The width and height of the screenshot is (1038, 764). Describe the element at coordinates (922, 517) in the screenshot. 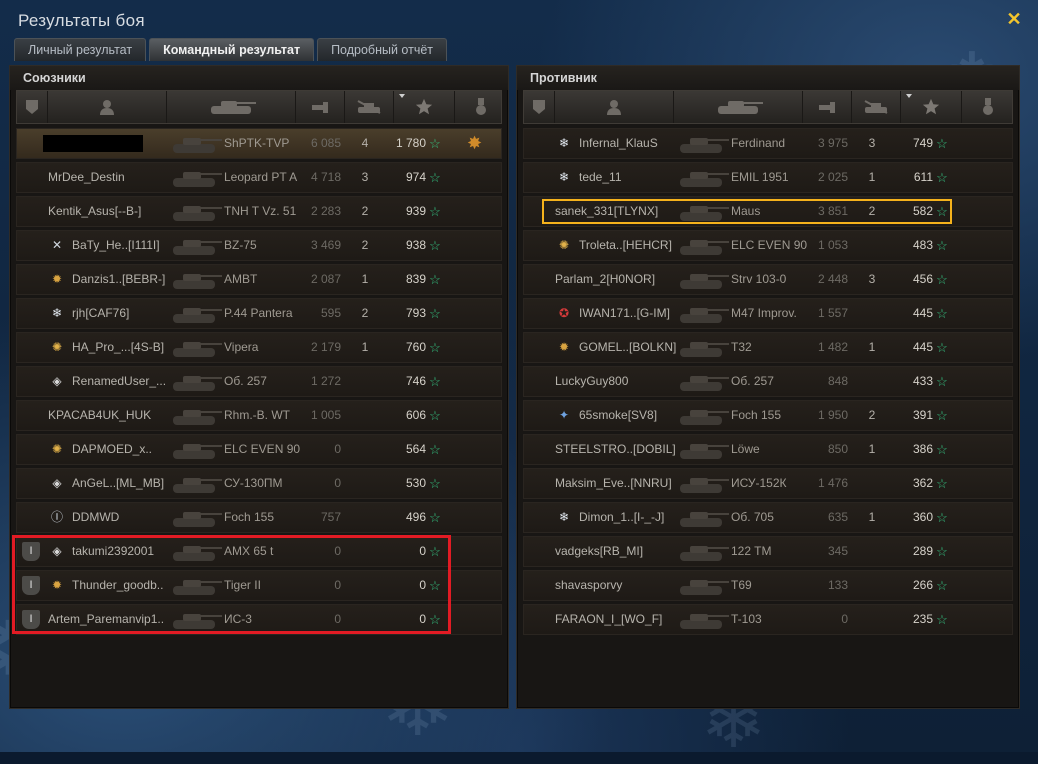

I see `xp-value: 360` at that location.